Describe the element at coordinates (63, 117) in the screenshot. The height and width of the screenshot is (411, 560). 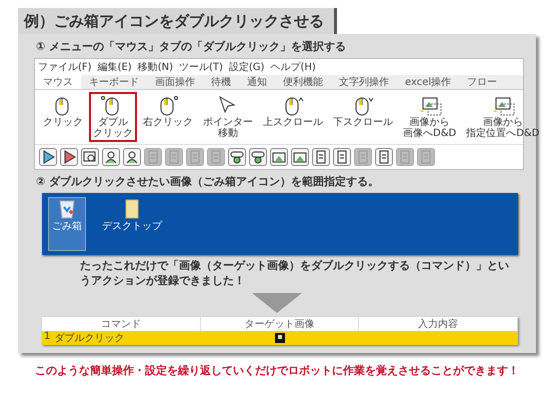
I see `ribbon-button: クリック` at that location.